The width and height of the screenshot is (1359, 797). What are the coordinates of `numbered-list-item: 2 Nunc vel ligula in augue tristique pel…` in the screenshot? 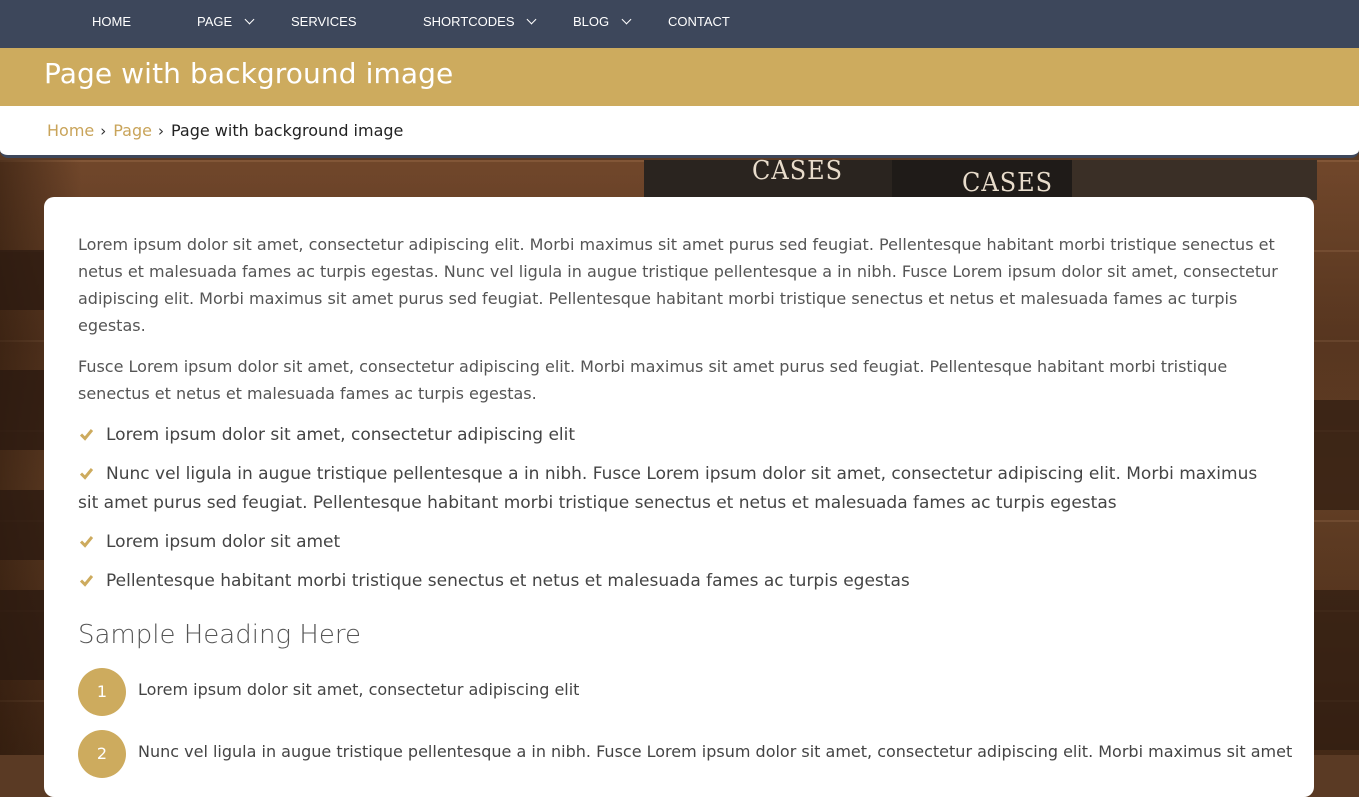 It's located at (685, 754).